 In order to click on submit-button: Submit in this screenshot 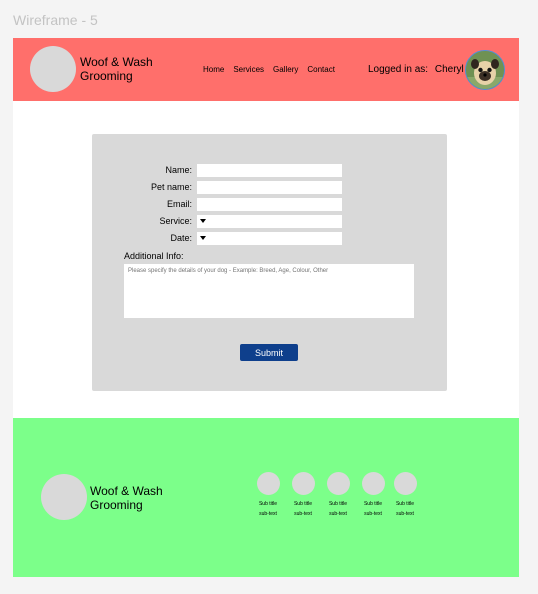, I will do `click(269, 352)`.